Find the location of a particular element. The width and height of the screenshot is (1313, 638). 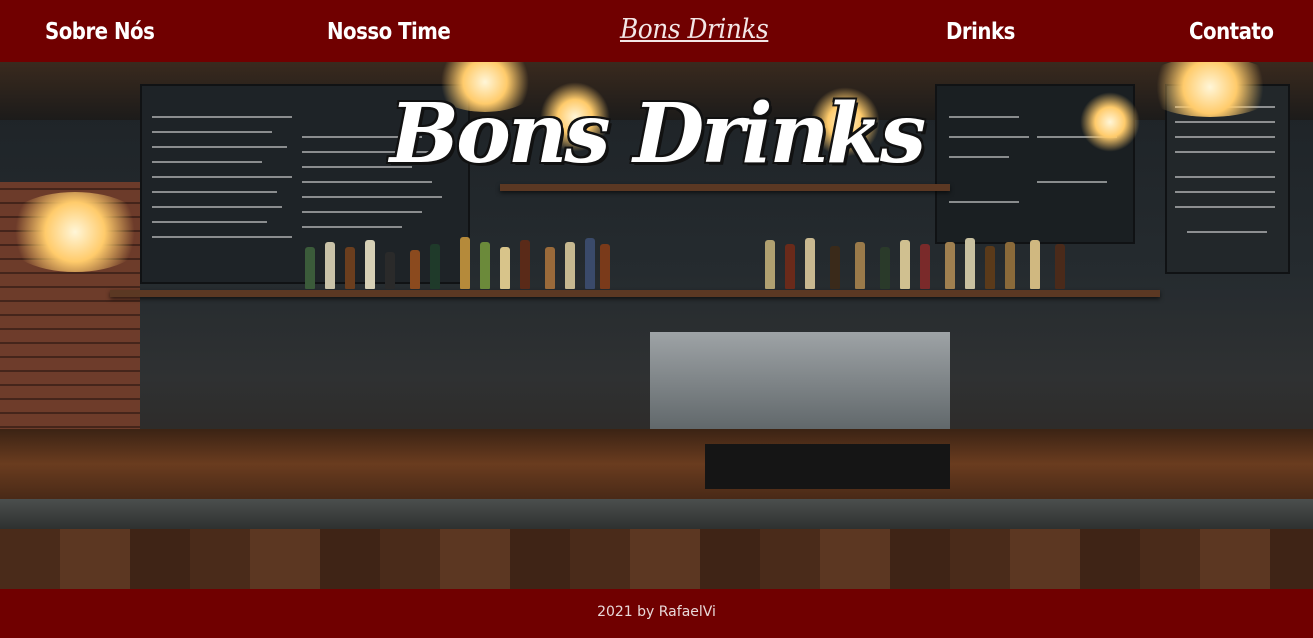

hero-title: Bons Drinks is located at coordinates (657, 134).